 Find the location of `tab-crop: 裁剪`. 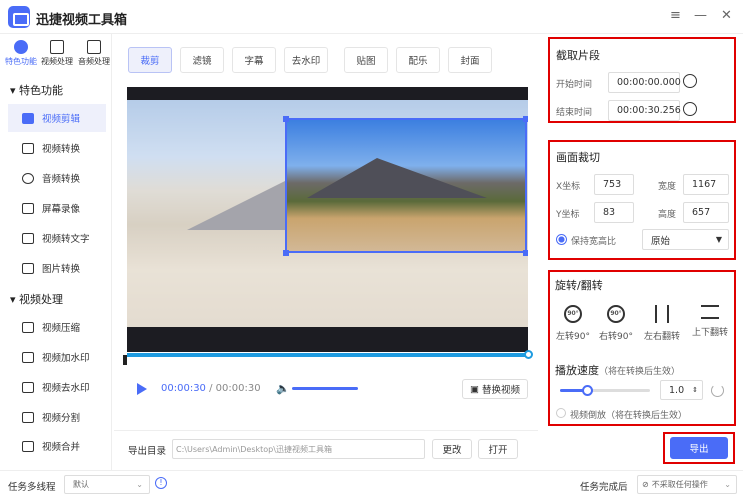

tab-crop: 裁剪 is located at coordinates (150, 60).